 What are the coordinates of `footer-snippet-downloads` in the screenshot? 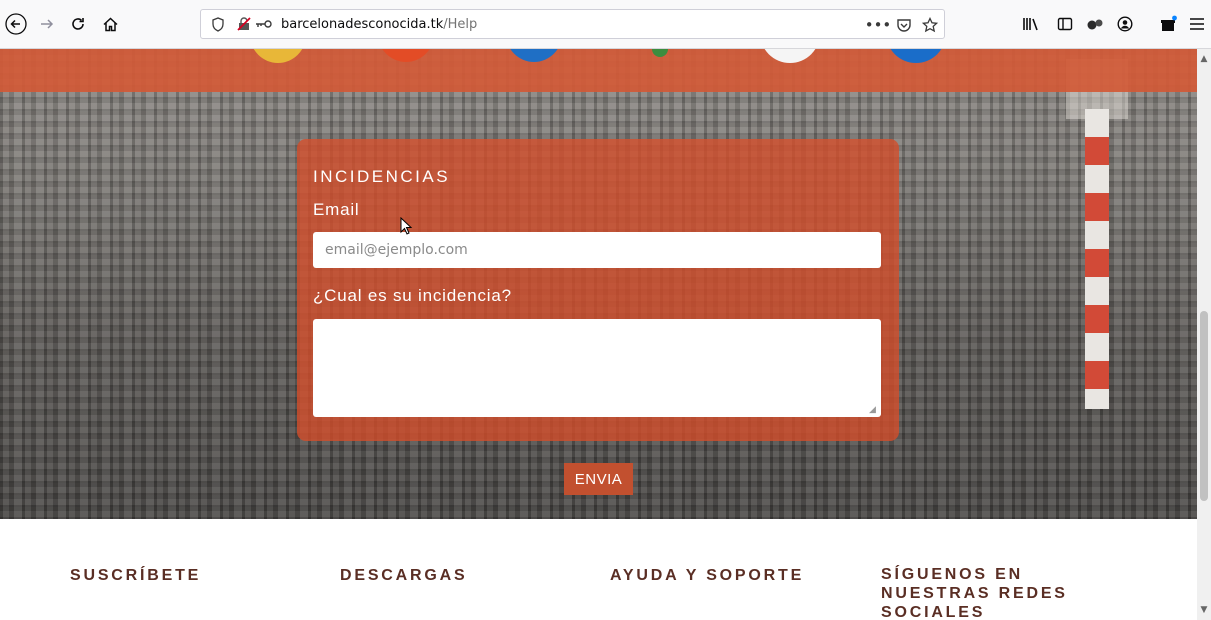 It's located at (440, 617).